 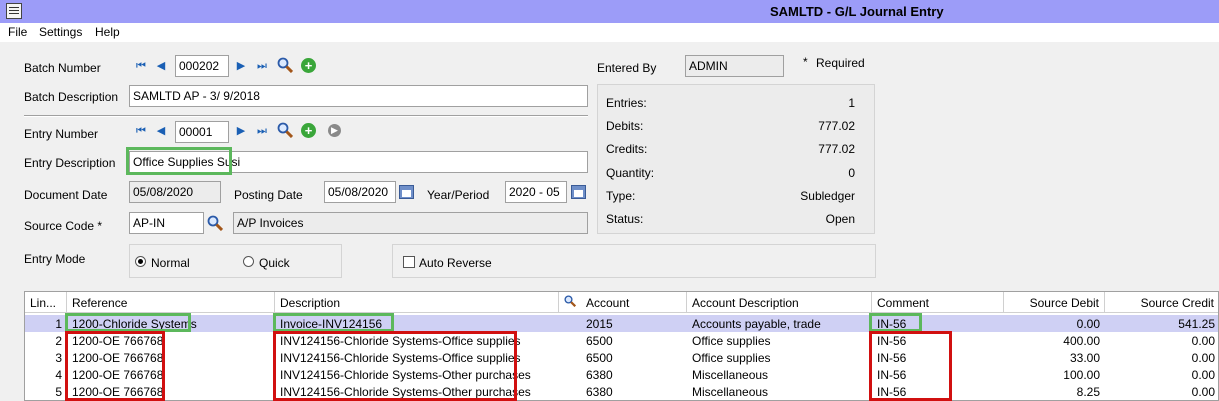 I want to click on cell-line: 1, so click(x=46, y=323).